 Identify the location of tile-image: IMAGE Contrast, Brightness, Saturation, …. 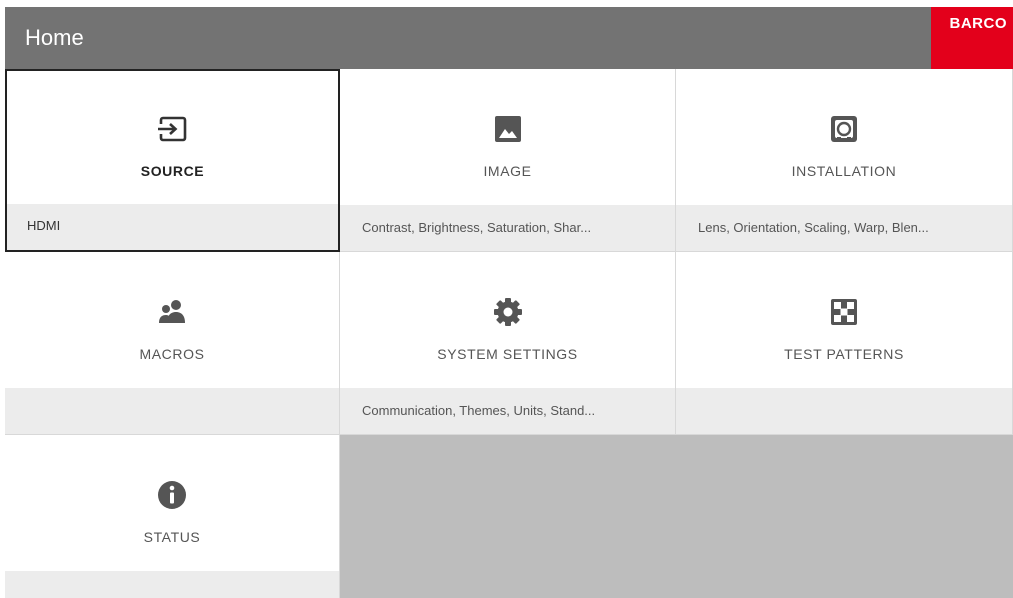
(508, 160).